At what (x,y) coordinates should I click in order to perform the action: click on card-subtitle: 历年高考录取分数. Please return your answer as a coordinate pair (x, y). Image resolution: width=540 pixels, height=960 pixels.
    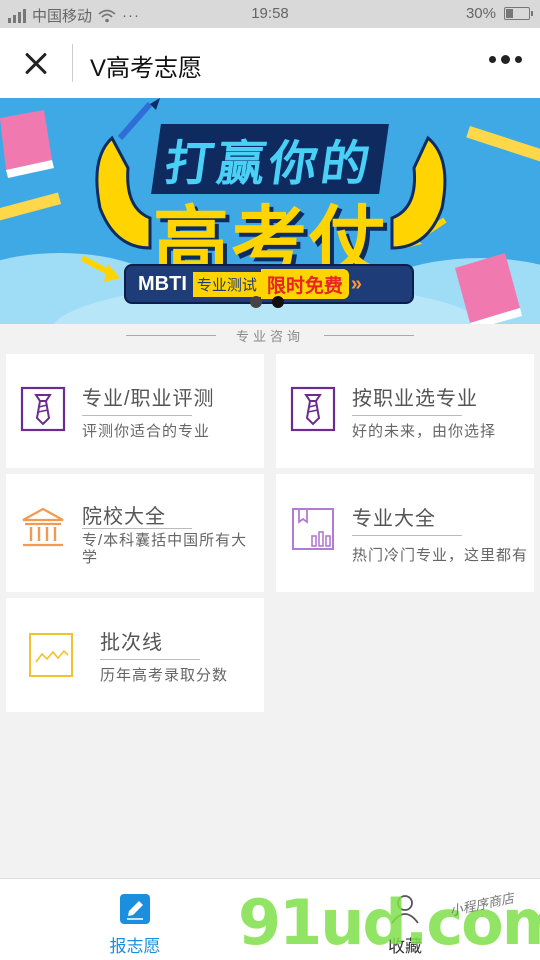
    Looking at the image, I should click on (164, 675).